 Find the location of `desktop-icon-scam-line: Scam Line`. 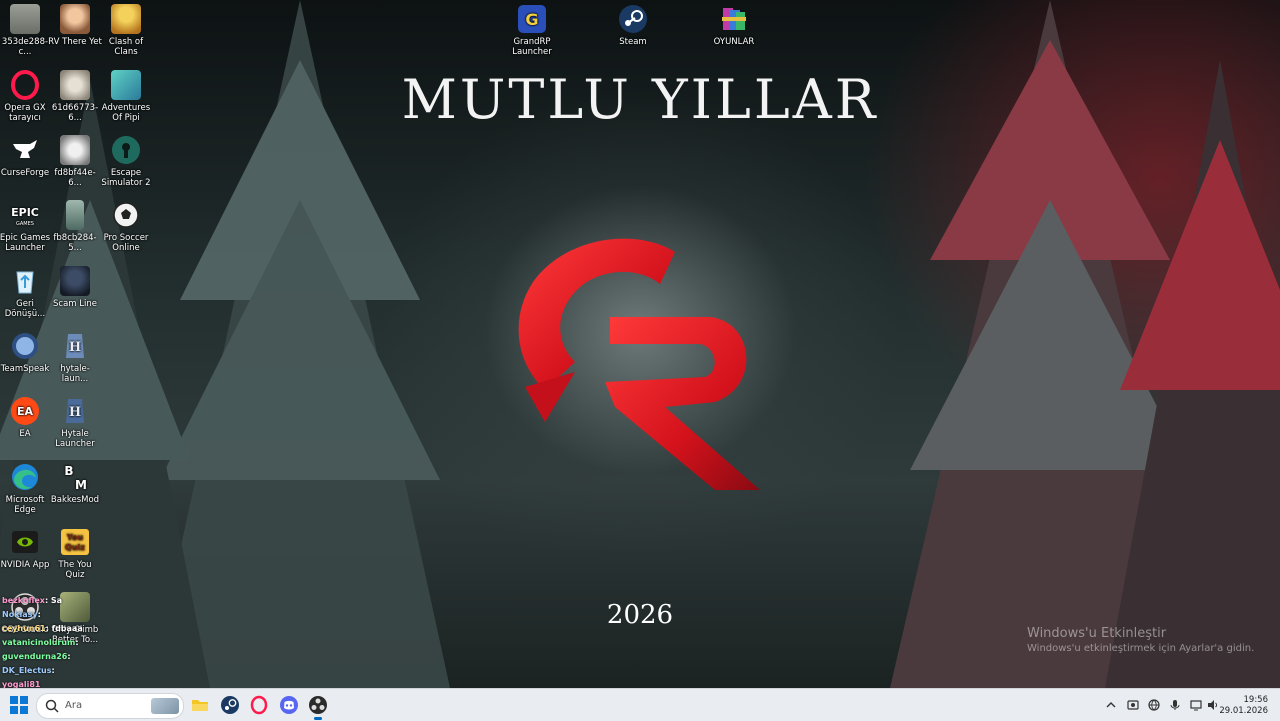

desktop-icon-scam-line: Scam Line is located at coordinates (75, 285).